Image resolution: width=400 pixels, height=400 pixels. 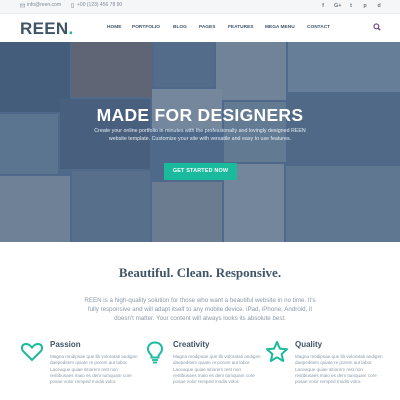 I want to click on menu-item-portfolio: PORTFOLIO, so click(x=146, y=27).